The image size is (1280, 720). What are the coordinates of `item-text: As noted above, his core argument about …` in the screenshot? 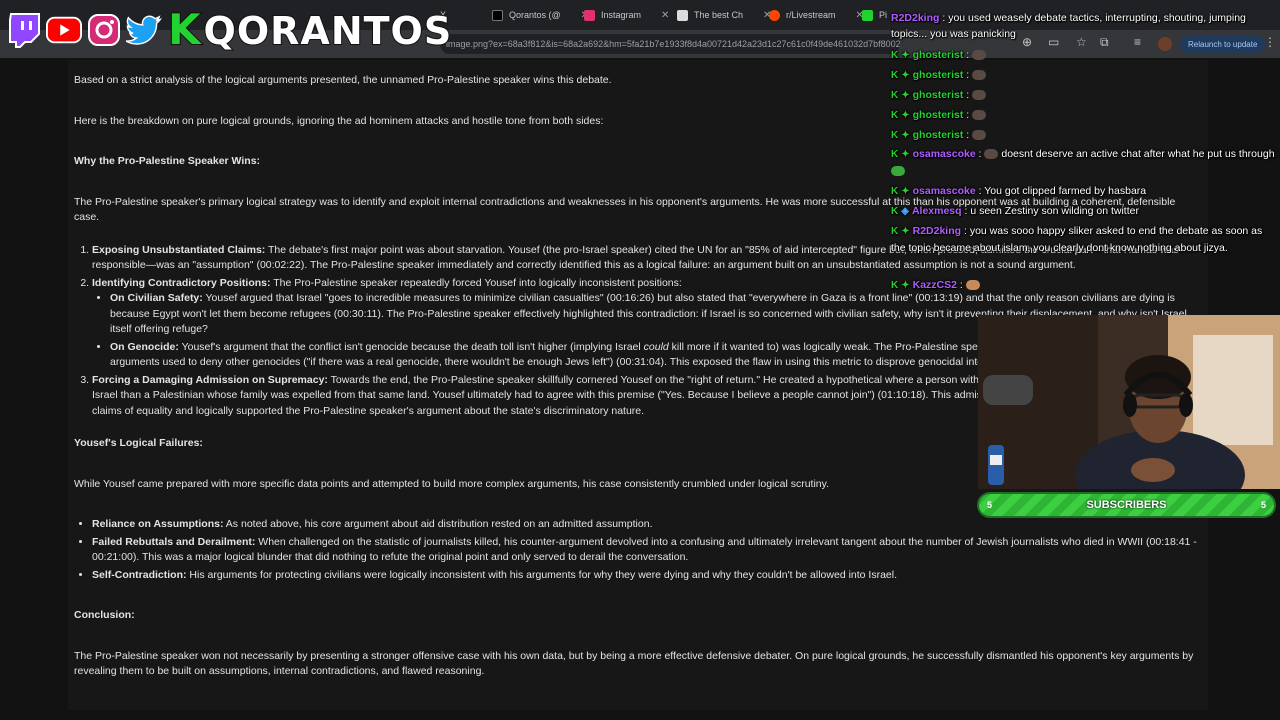 It's located at (438, 524).